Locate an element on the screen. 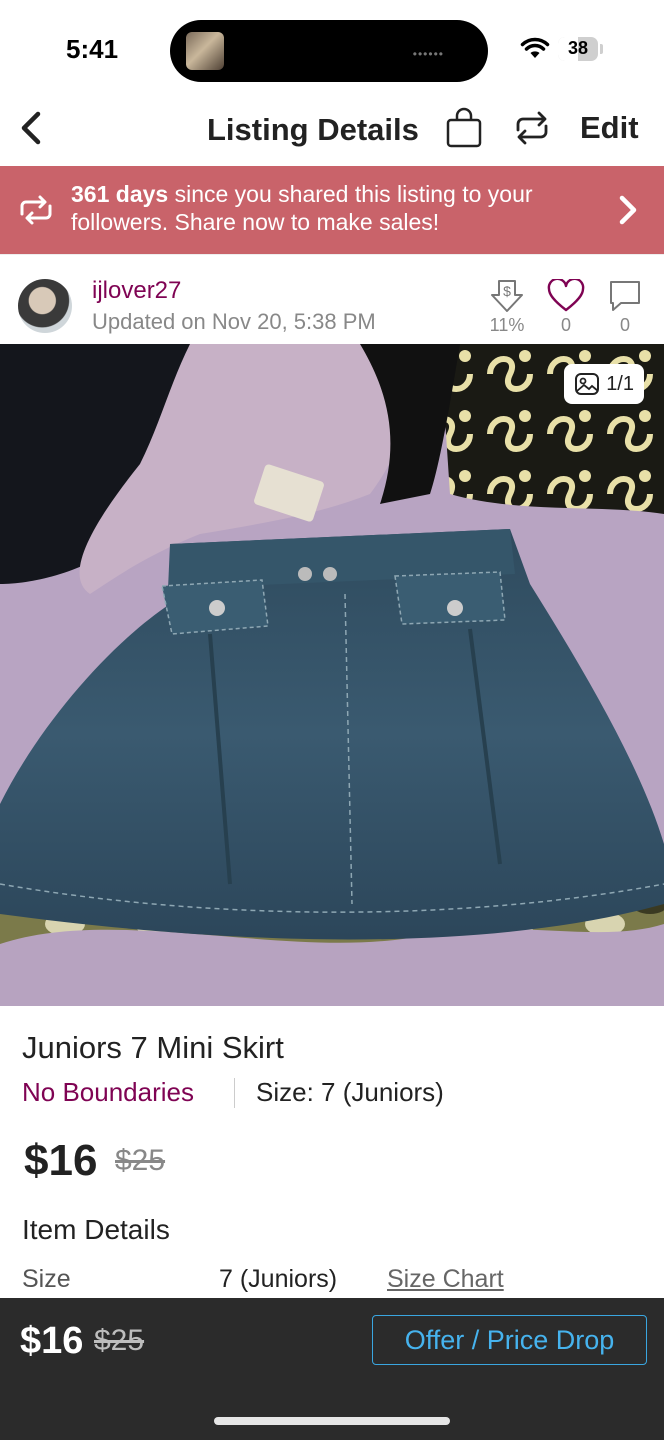 The width and height of the screenshot is (664, 1440). bottom-price: $16 is located at coordinates (52, 1341).